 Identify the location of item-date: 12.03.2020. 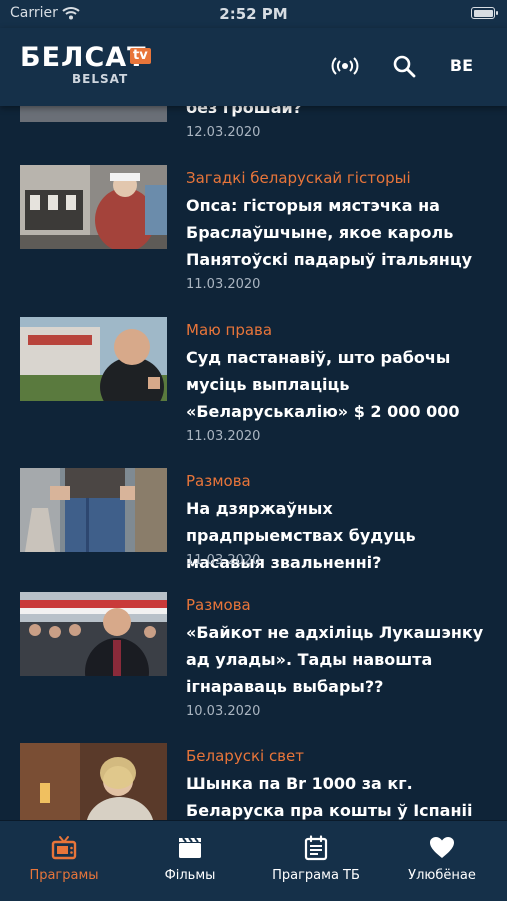
(223, 132).